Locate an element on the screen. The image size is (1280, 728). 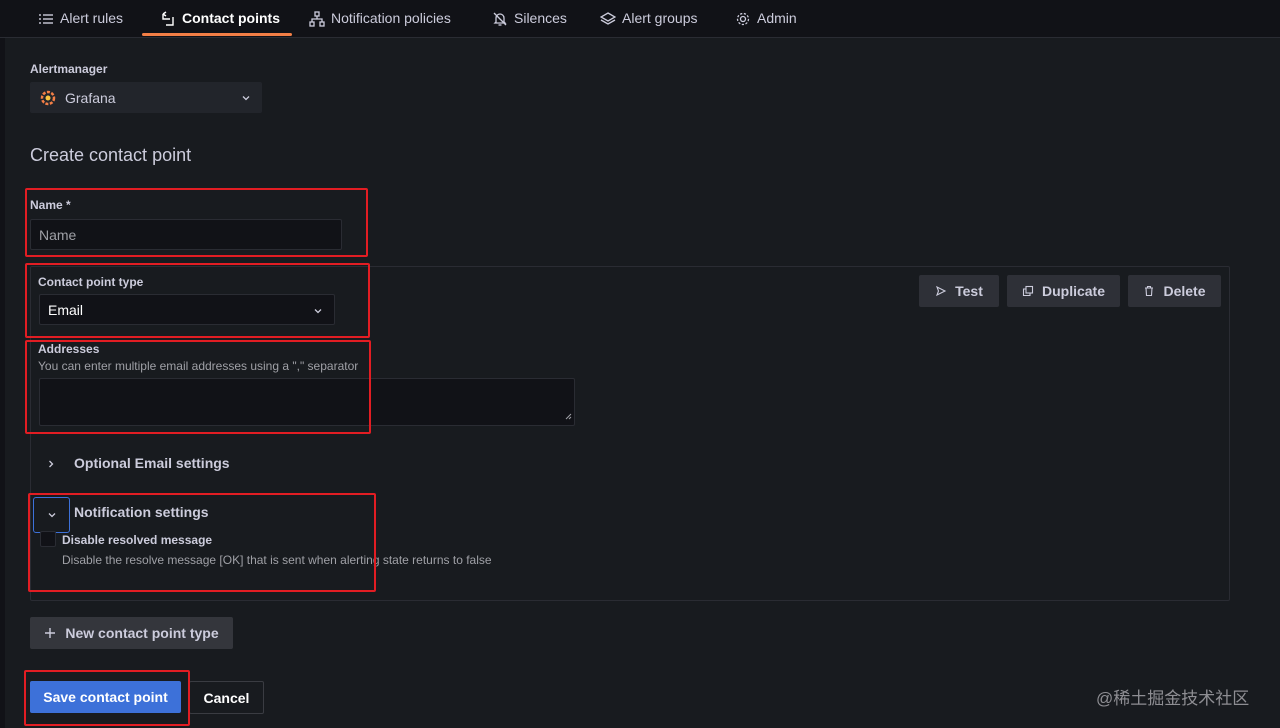
send-icon is located at coordinates (941, 291).